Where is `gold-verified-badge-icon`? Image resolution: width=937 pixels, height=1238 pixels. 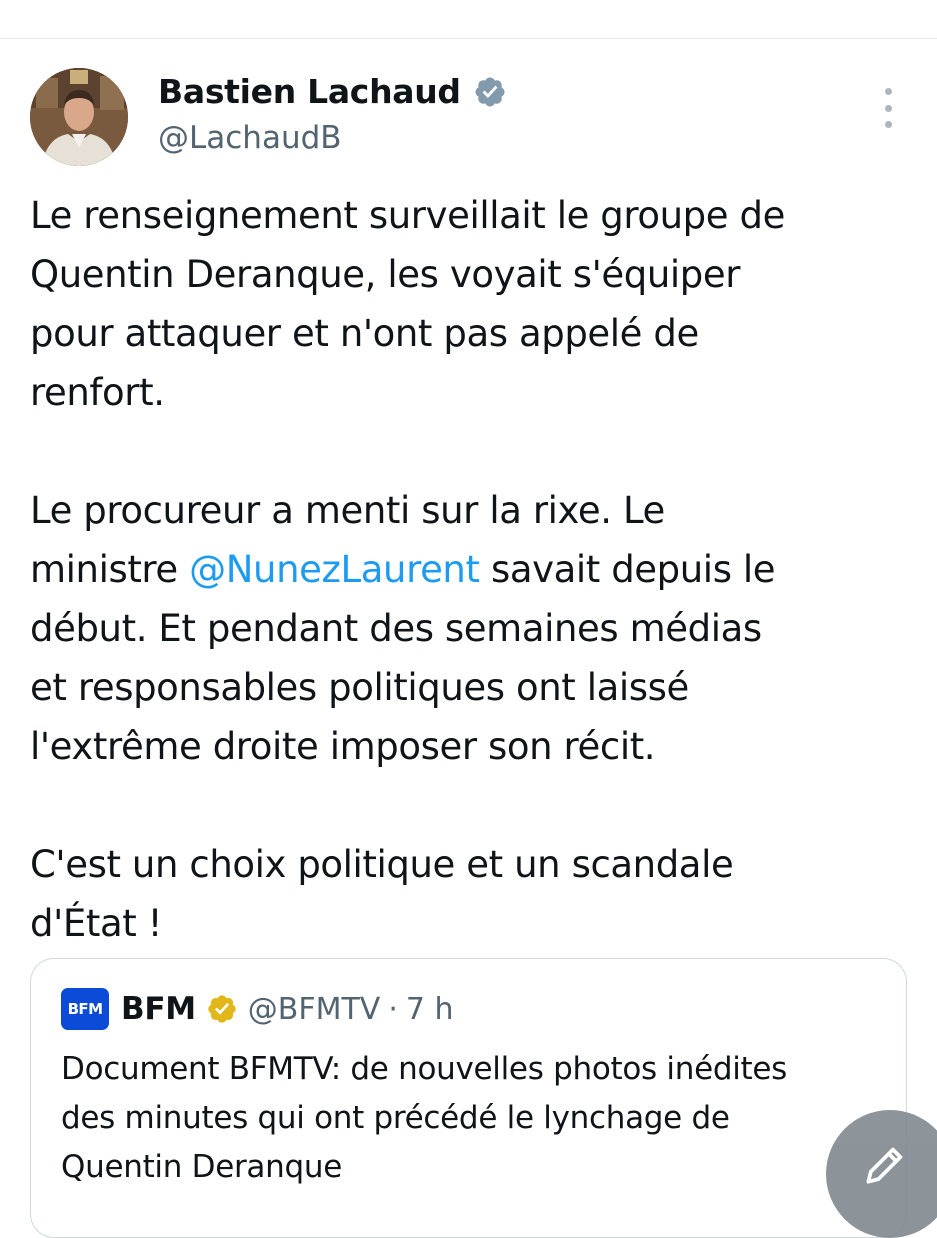
gold-verified-badge-icon is located at coordinates (222, 1009).